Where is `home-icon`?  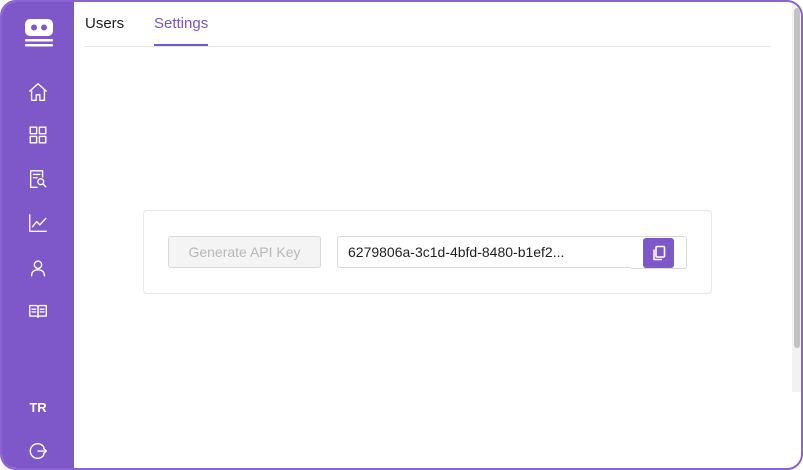
home-icon is located at coordinates (38, 92).